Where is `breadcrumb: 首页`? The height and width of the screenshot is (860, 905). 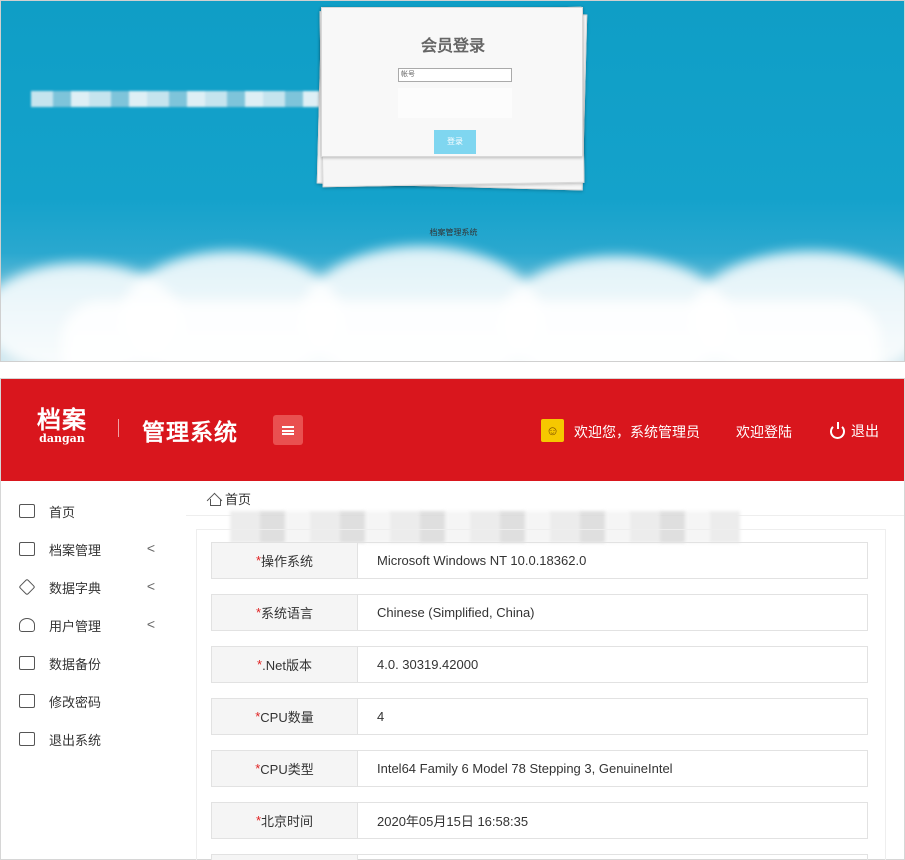
breadcrumb: 首页 is located at coordinates (229, 498).